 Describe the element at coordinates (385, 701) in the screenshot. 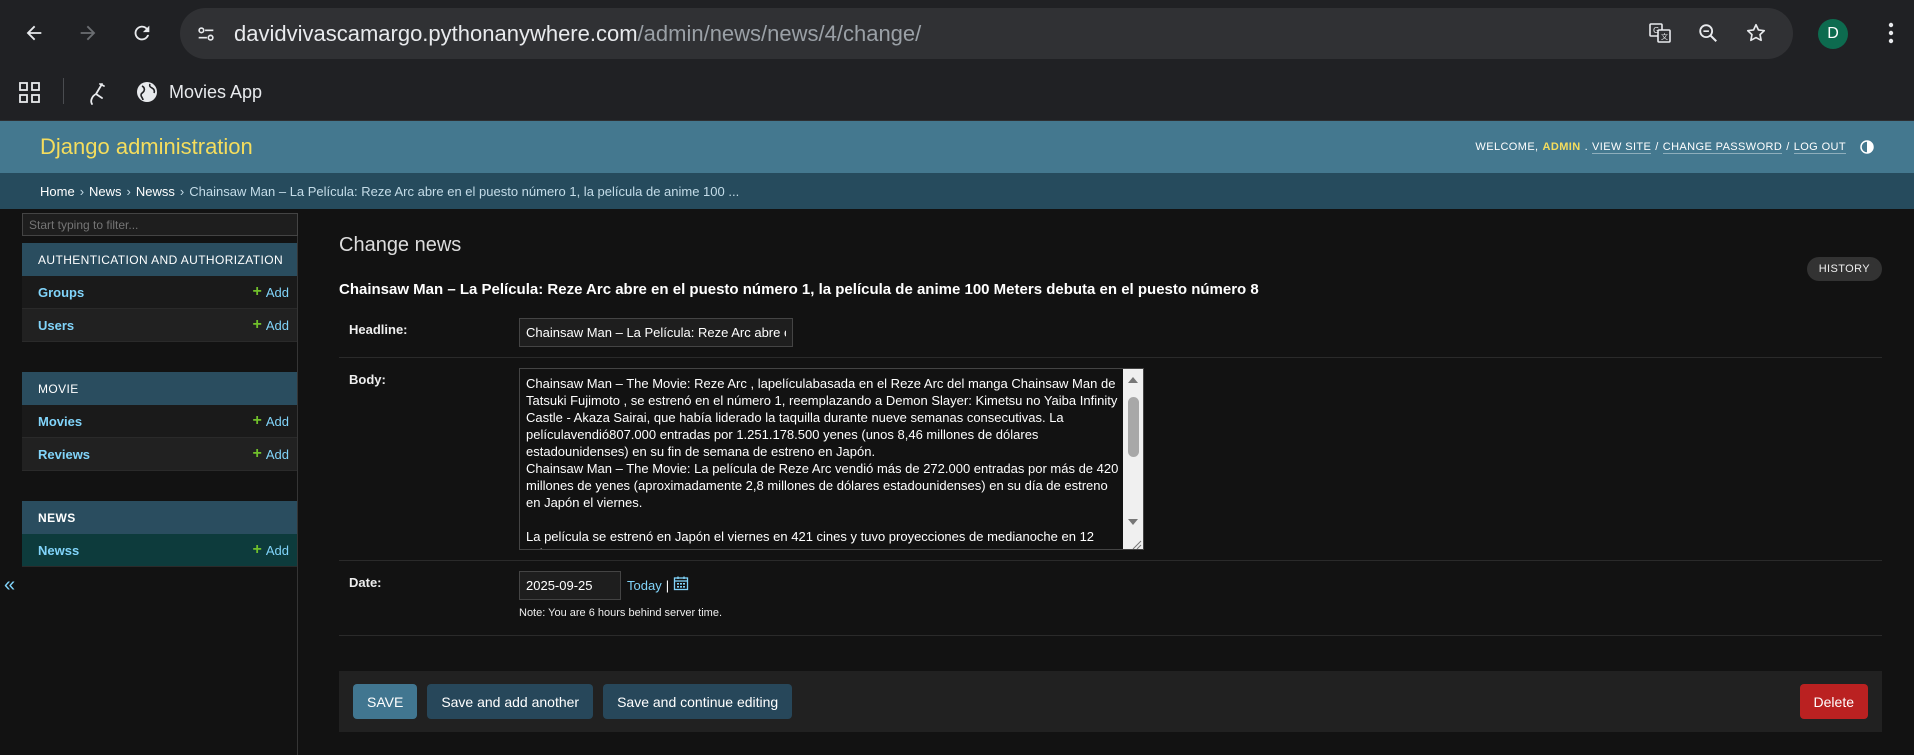

I see `save-button: SAVE` at that location.